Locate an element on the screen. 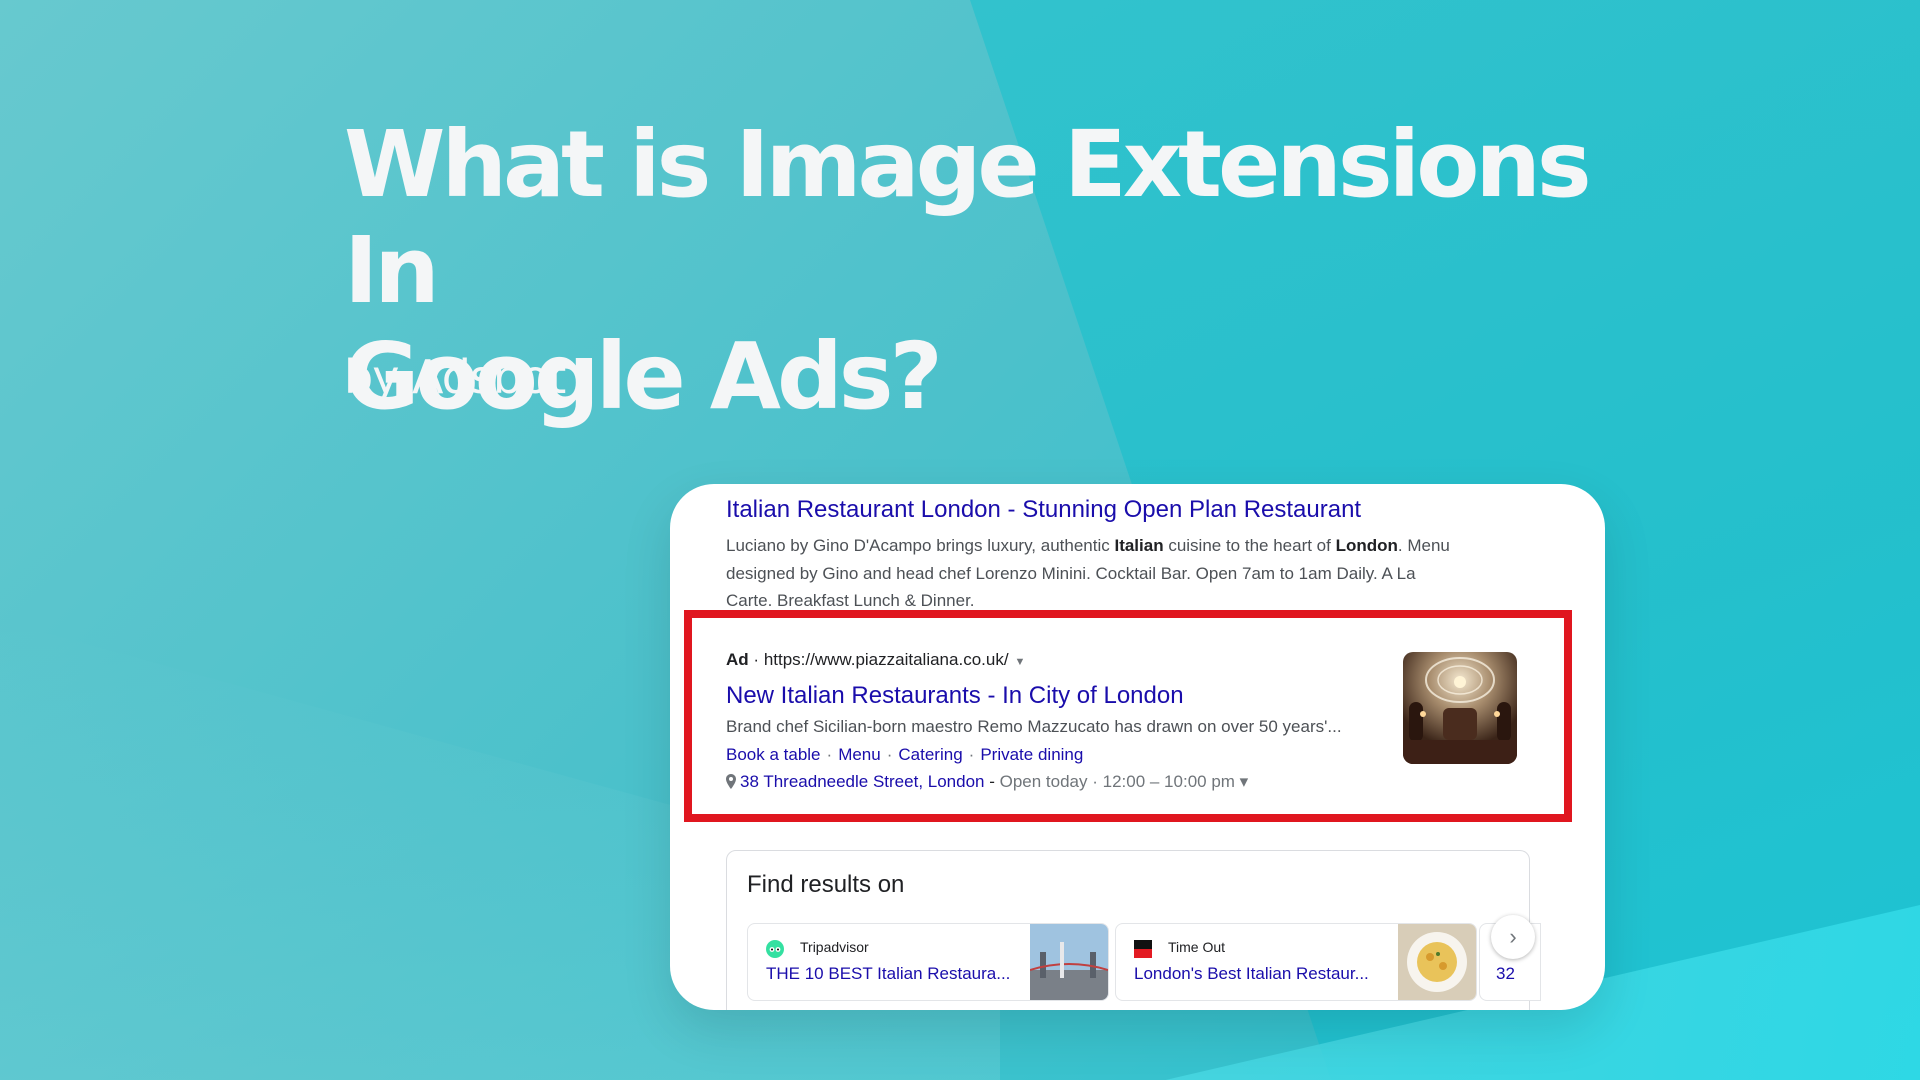 The width and height of the screenshot is (1920, 1080). timeout-logo-icon is located at coordinates (1143, 949).